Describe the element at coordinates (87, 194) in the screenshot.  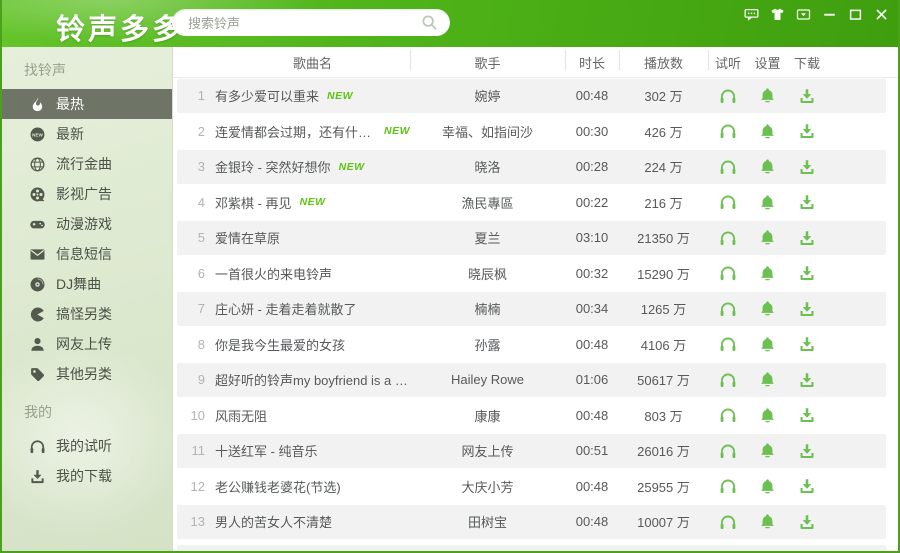
I see `sidebar-item: 影视广告` at that location.